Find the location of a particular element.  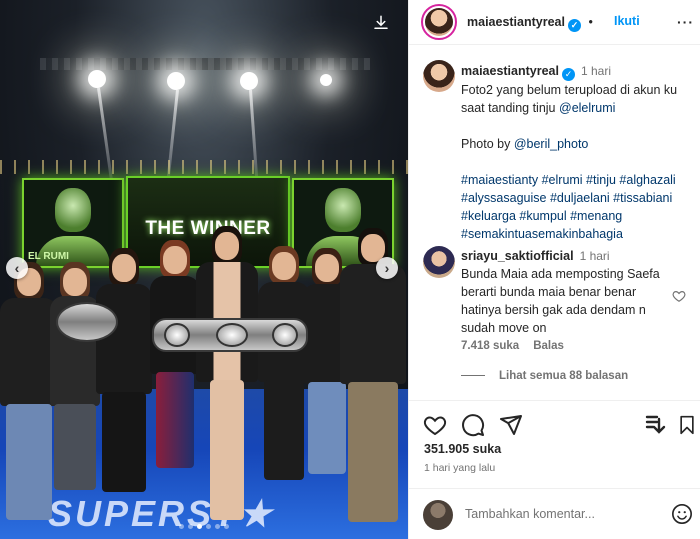

author-username-text: maiaestiantyreal is located at coordinates (516, 22).